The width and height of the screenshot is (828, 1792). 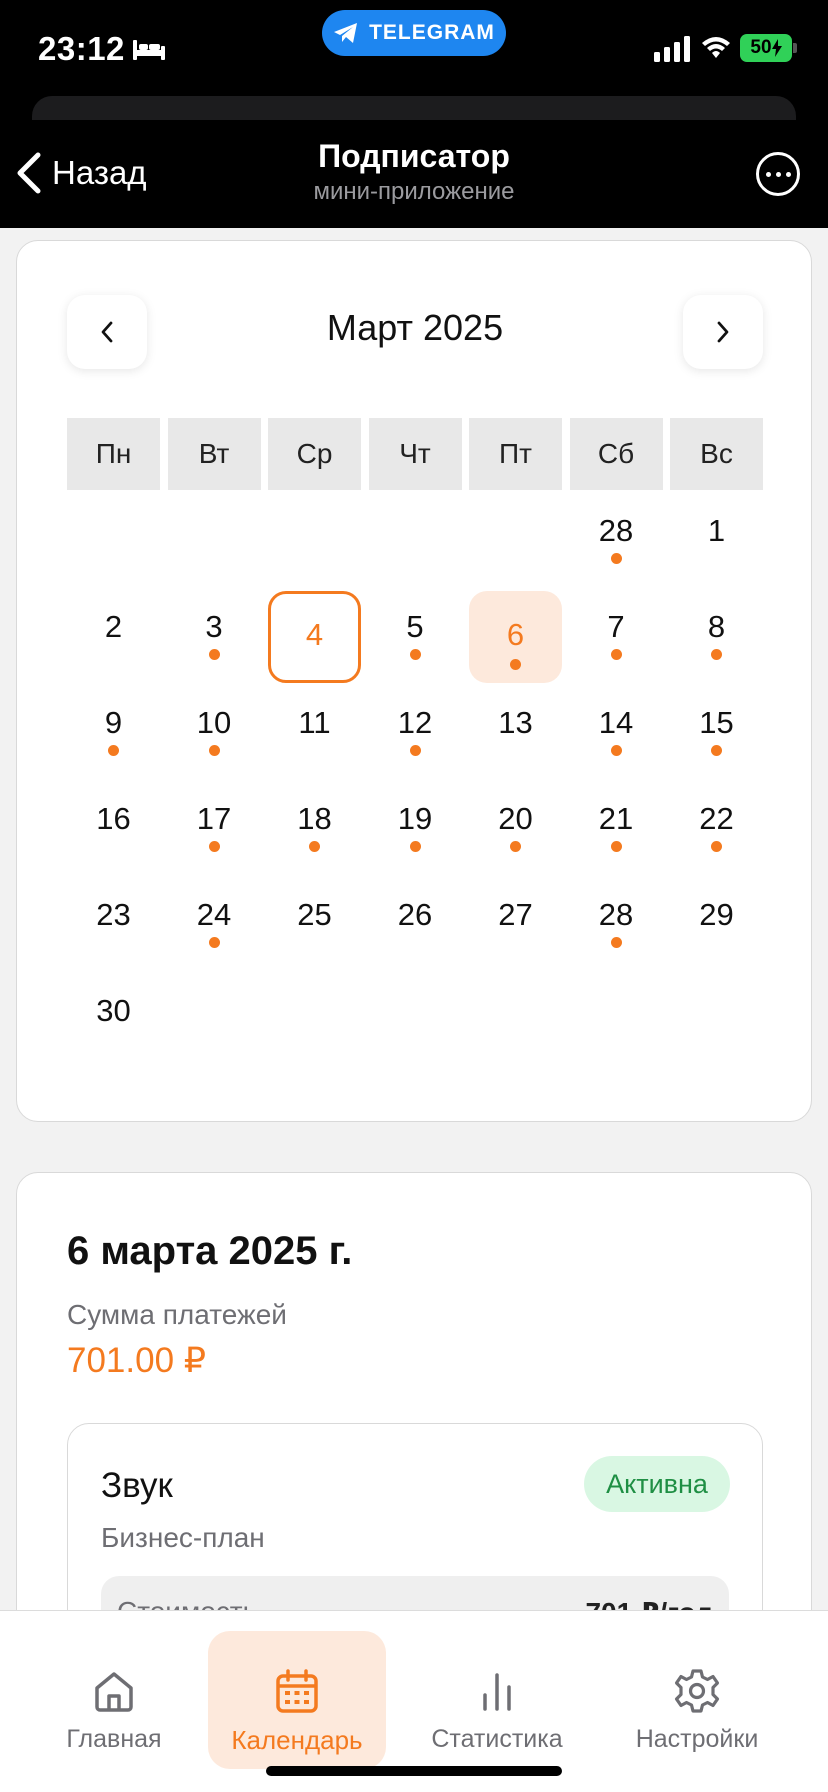 I want to click on day-cell: 30, so click(x=113, y=1019).